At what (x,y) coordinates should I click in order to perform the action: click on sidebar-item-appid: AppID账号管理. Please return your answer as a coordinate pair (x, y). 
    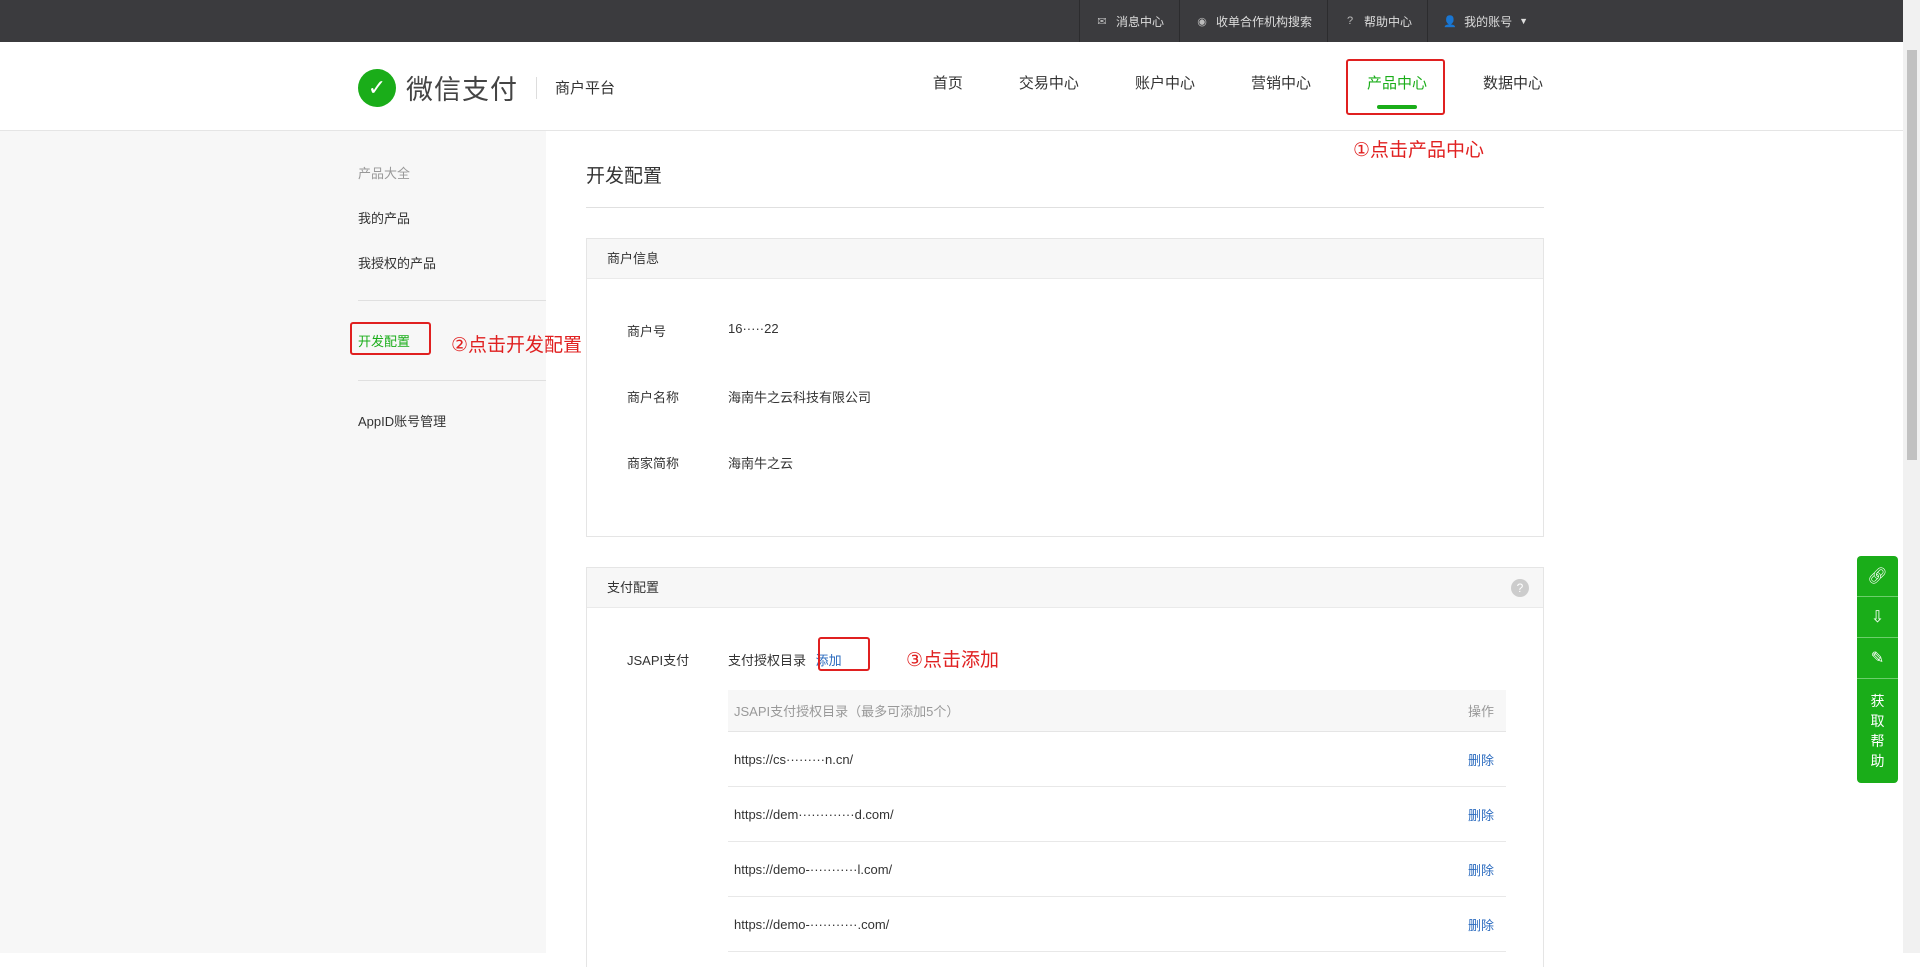
    Looking at the image, I should click on (402, 420).